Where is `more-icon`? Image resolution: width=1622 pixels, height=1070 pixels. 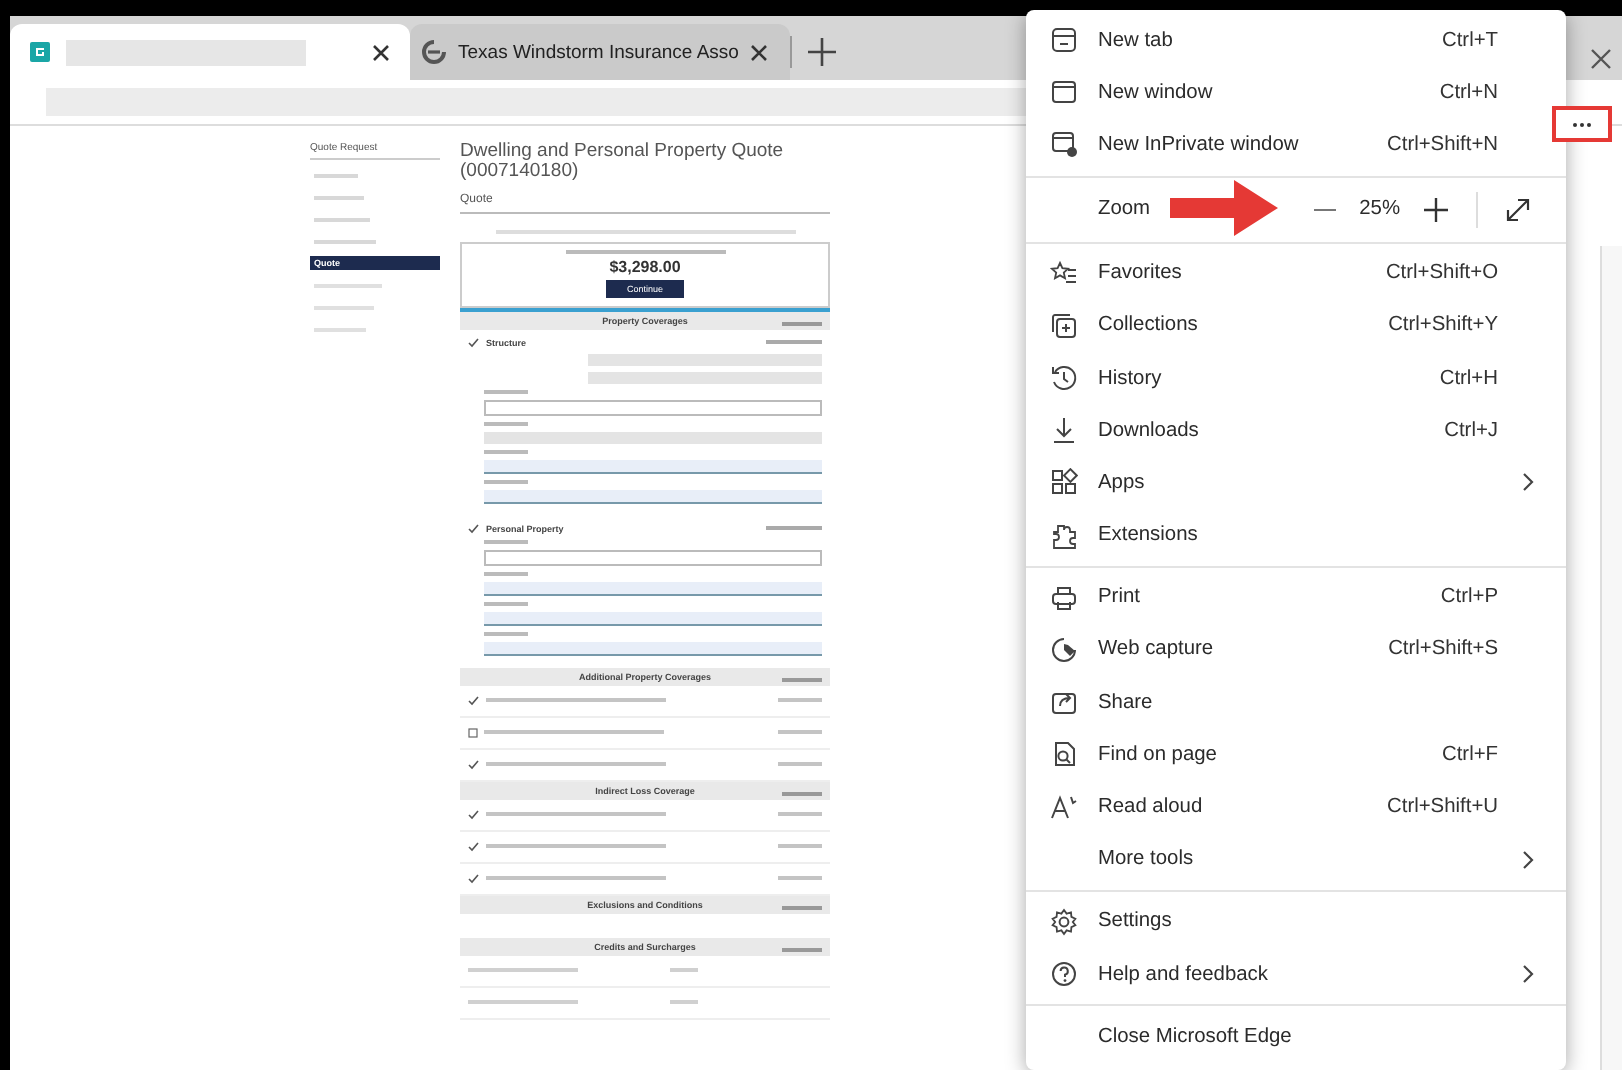 more-icon is located at coordinates (1582, 124).